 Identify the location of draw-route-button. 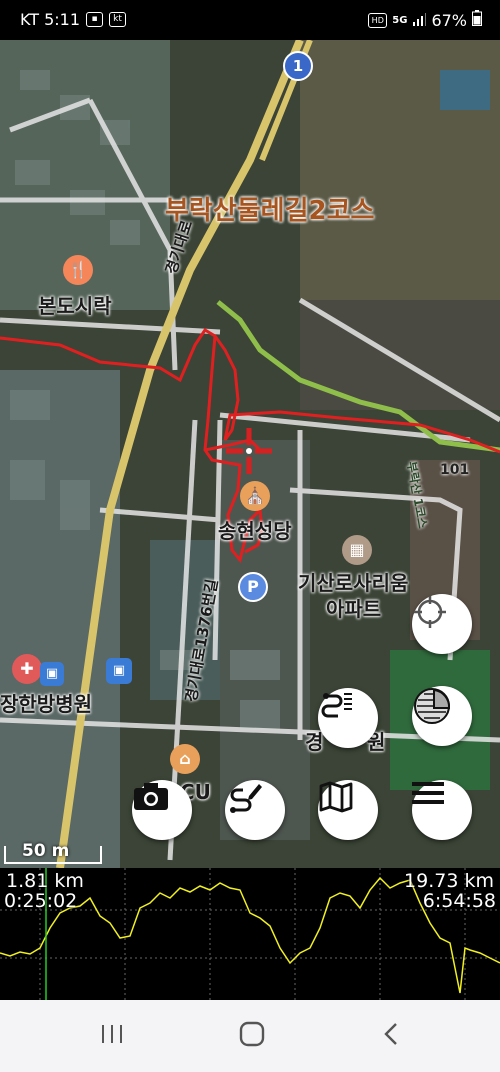
(255, 810).